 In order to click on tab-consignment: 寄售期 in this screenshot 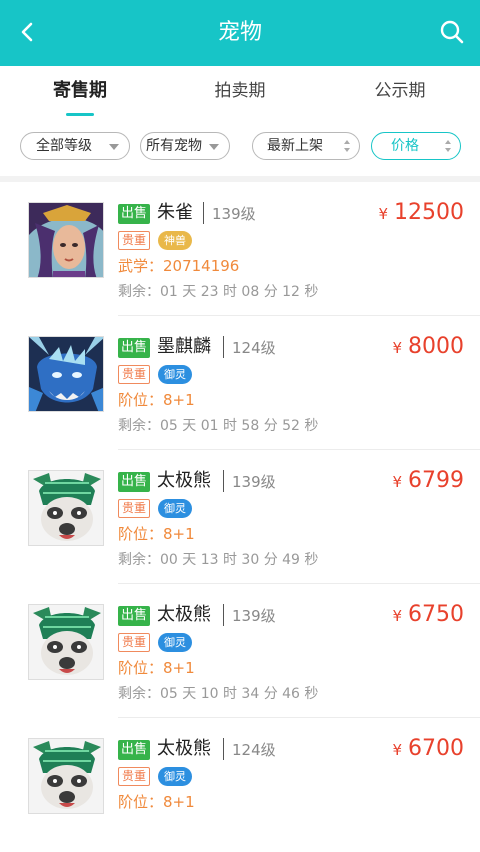, I will do `click(80, 93)`.